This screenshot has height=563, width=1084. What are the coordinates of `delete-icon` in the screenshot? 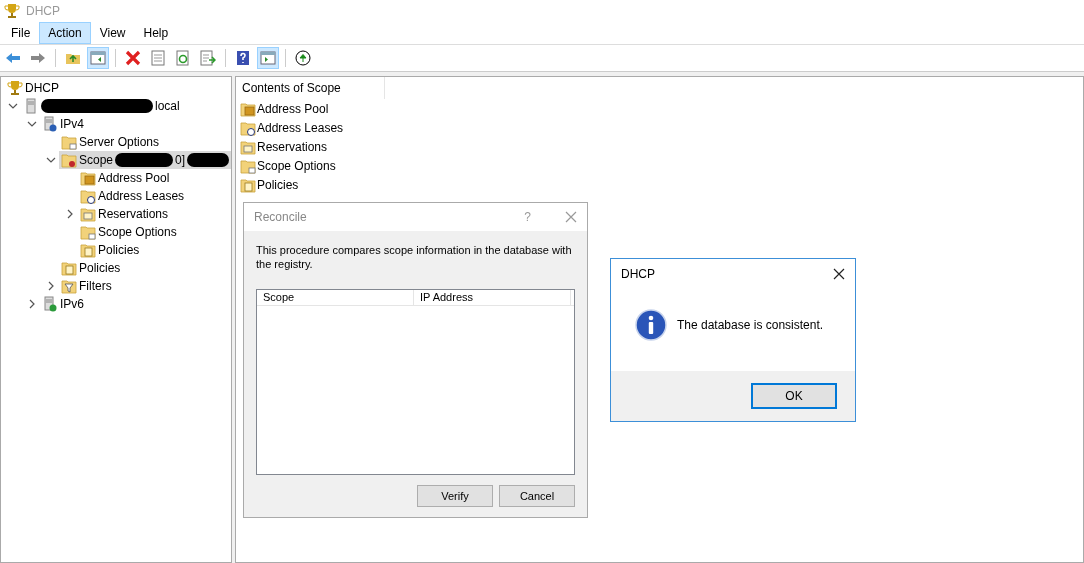 It's located at (133, 58).